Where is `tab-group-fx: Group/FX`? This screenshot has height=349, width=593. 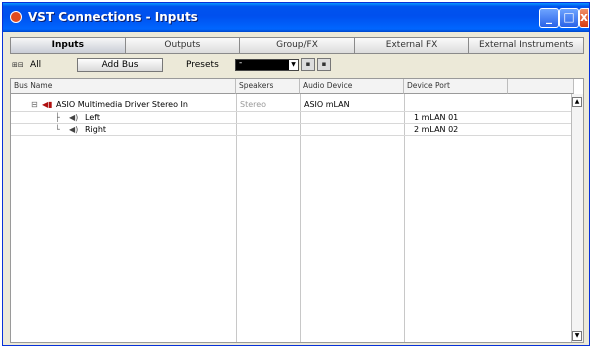
tab-group-fx: Group/FX is located at coordinates (297, 45).